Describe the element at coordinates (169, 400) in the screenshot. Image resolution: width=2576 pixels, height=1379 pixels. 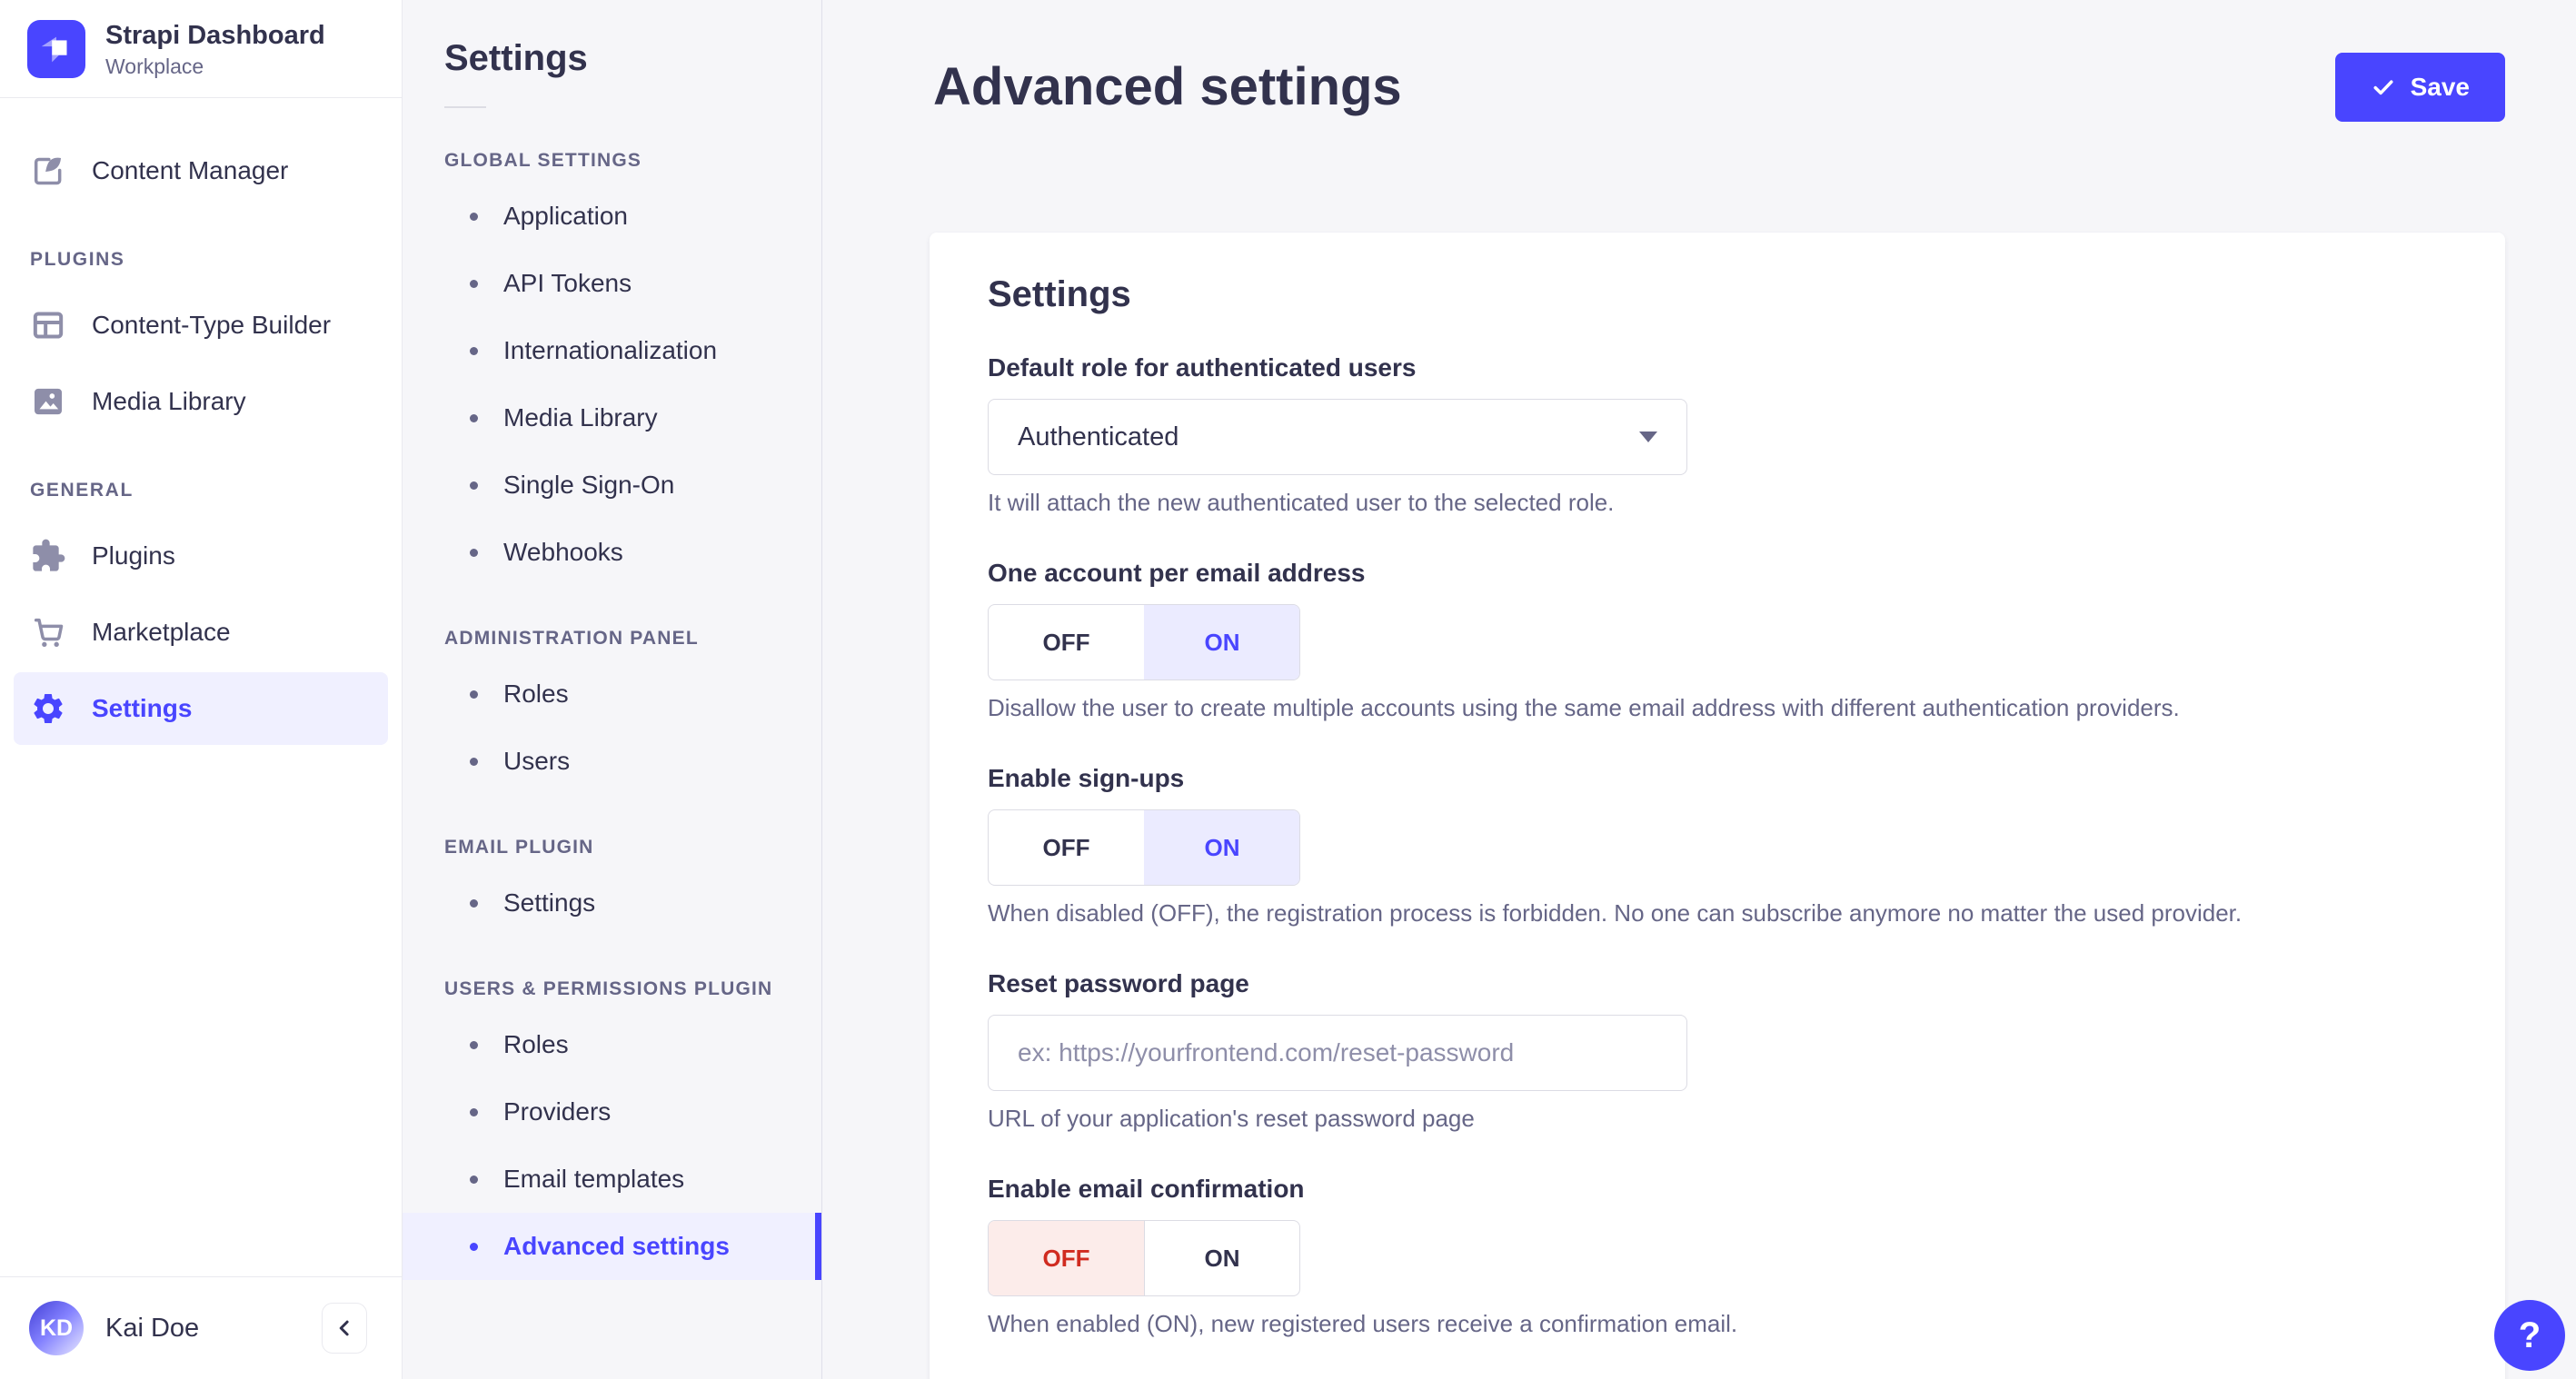
I see `sidebar-item-label: Media Library` at that location.